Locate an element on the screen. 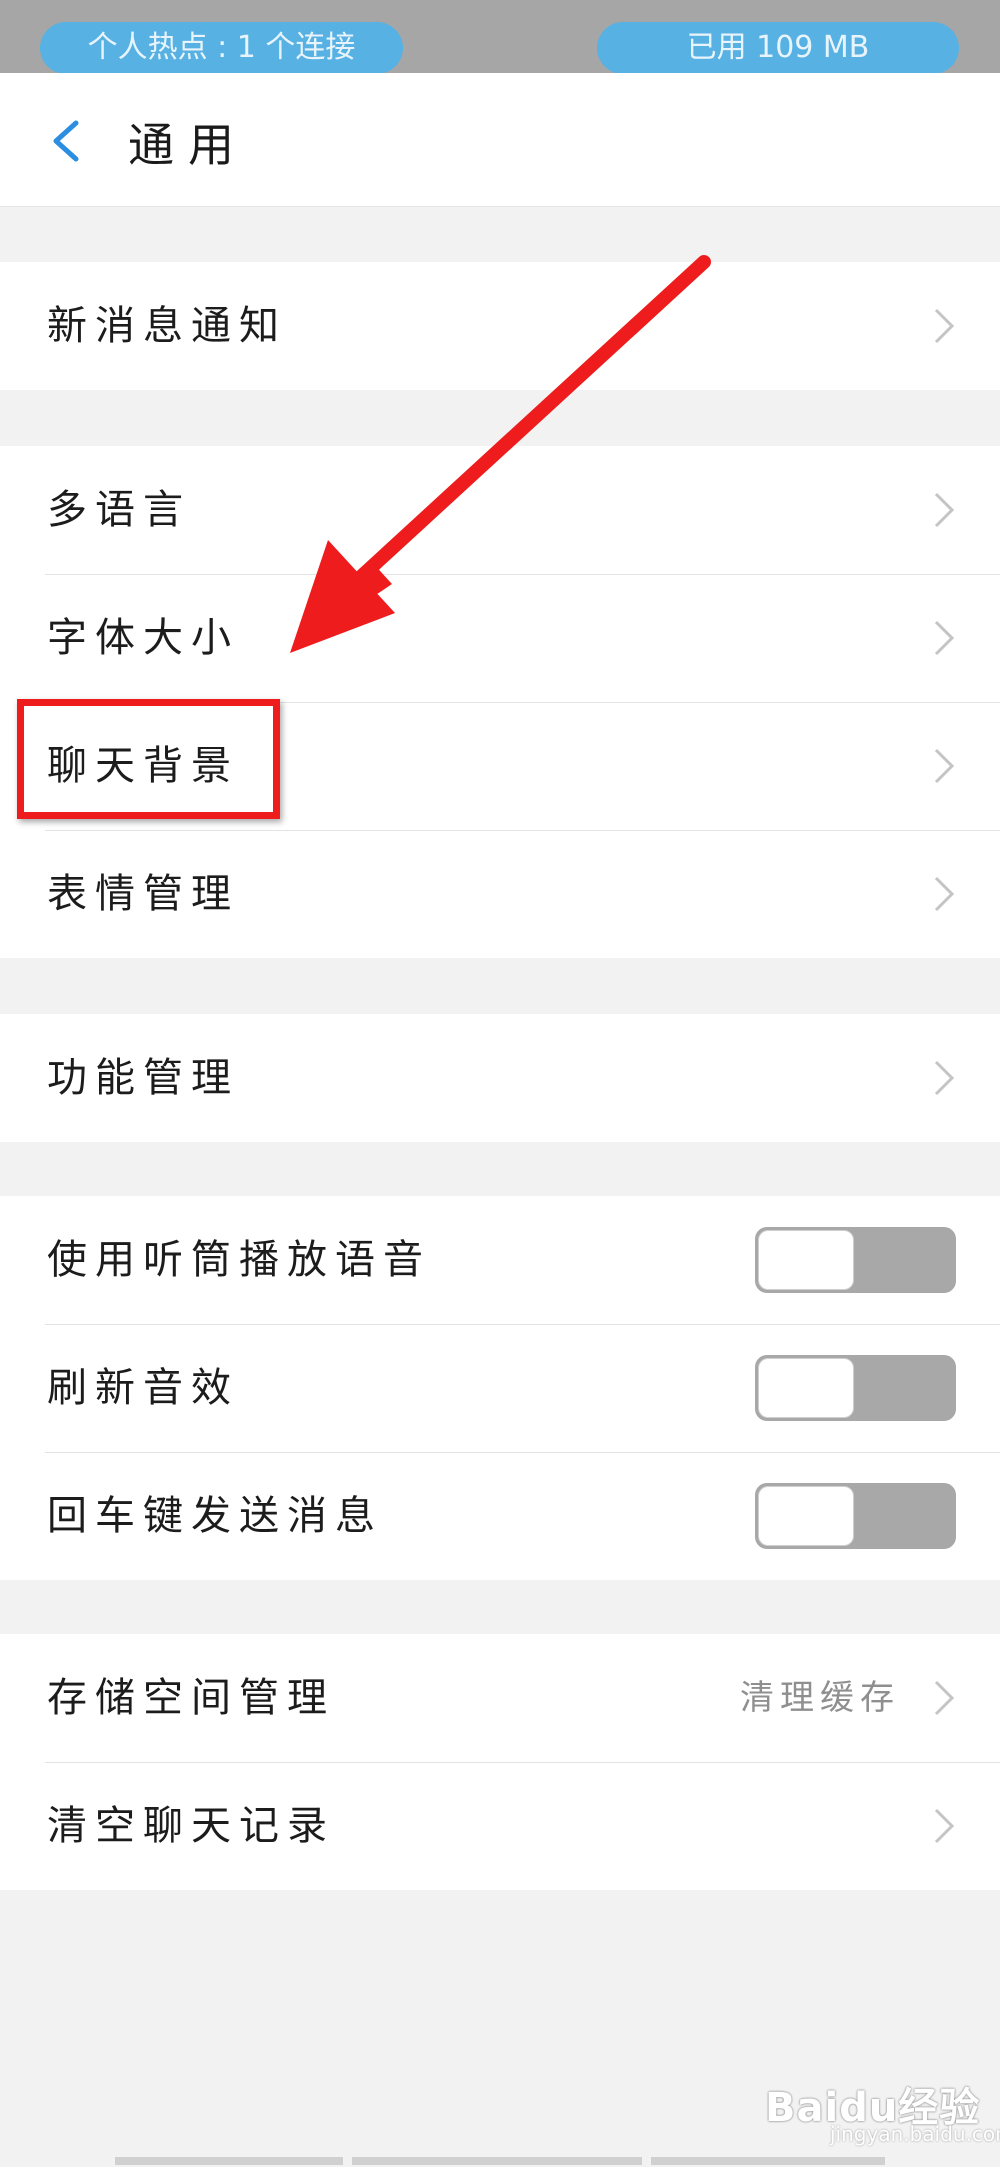  status-bar: 个人热点 : 1 个连接 已用 109 MB is located at coordinates (500, 37).